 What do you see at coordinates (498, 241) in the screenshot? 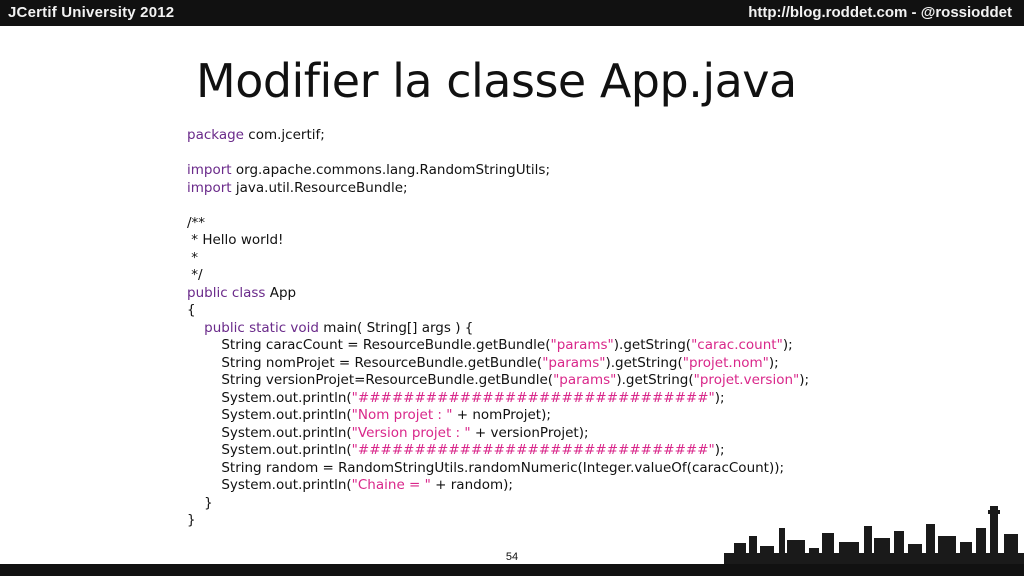
I see `code-line: * Hello world!` at bounding box center [498, 241].